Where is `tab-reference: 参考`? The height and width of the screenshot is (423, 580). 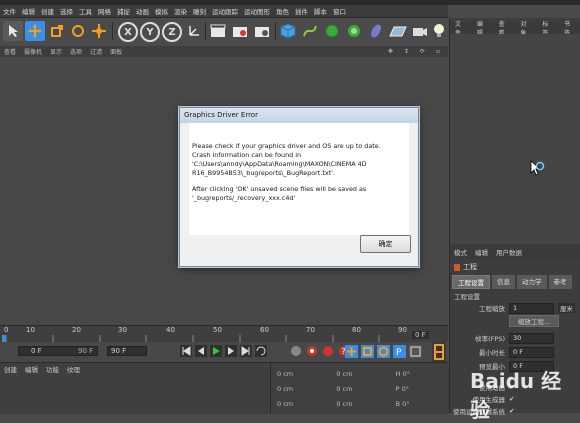 tab-reference: 参考 is located at coordinates (560, 282).